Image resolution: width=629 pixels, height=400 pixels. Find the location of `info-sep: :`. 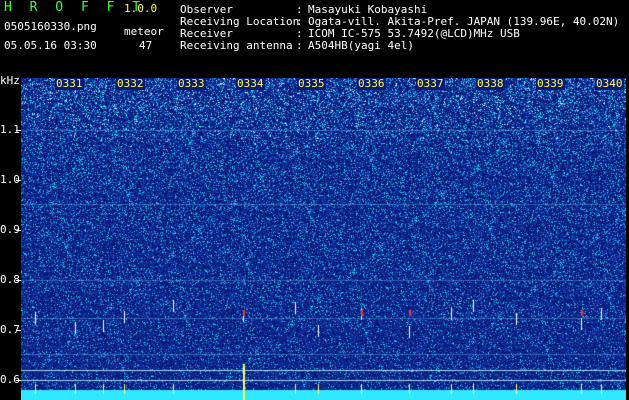

info-sep: : is located at coordinates (299, 45).